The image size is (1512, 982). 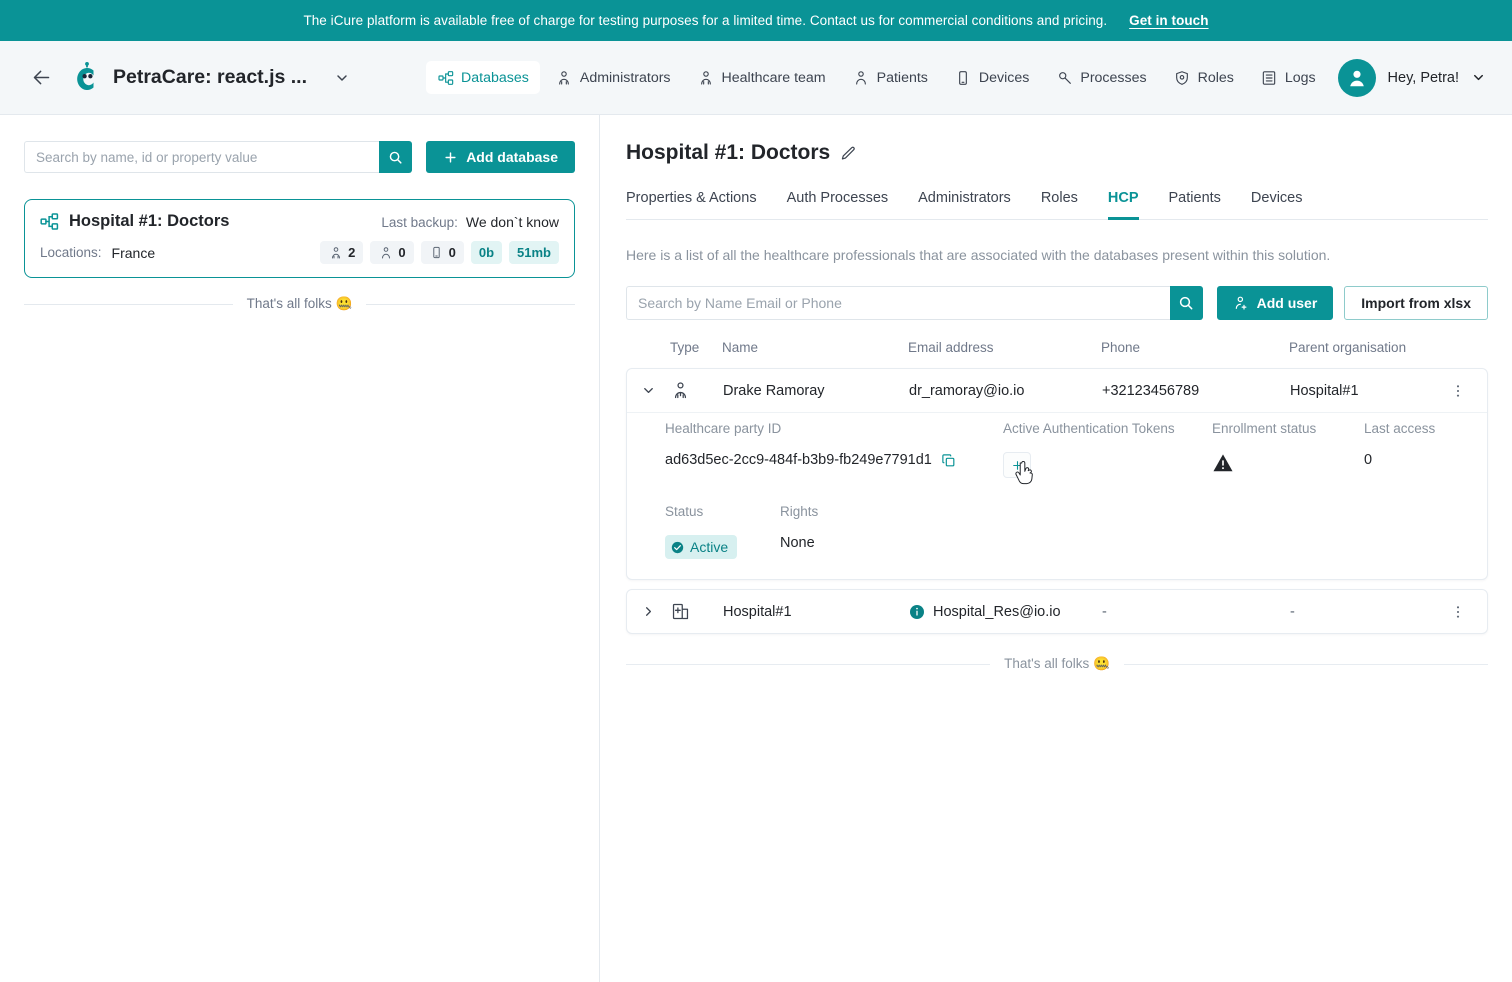 I want to click on nav-item-healthcare-team: Healthcare team, so click(x=762, y=77).